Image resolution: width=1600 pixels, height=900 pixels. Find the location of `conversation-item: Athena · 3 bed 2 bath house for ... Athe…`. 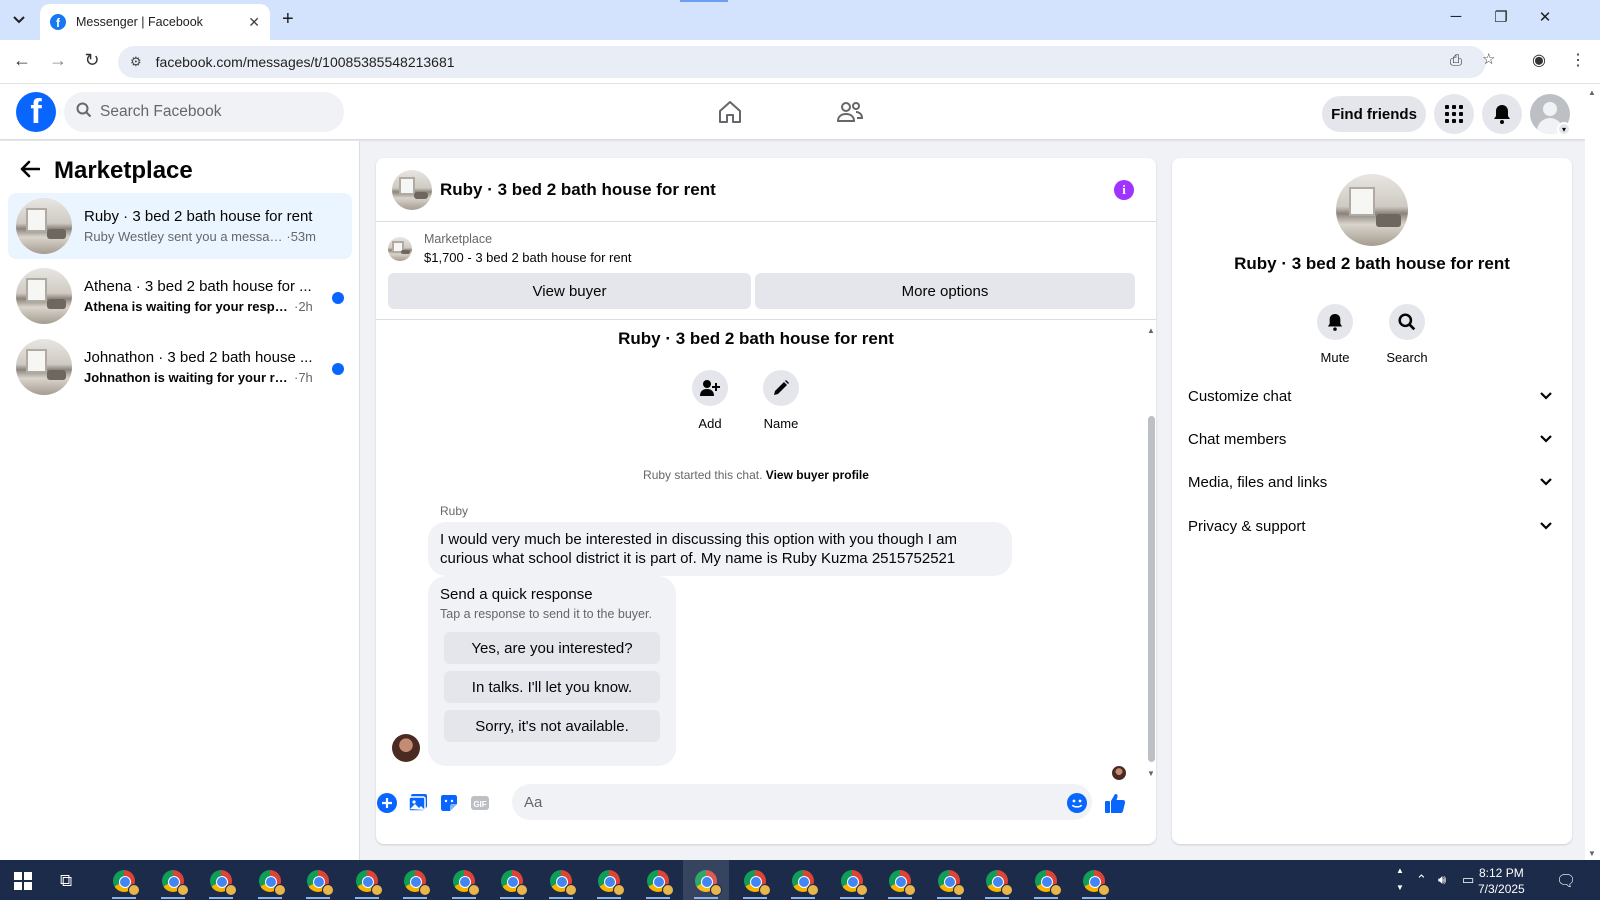

conversation-item: Athena · 3 bed 2 bath house for ... Athe… is located at coordinates (180, 296).